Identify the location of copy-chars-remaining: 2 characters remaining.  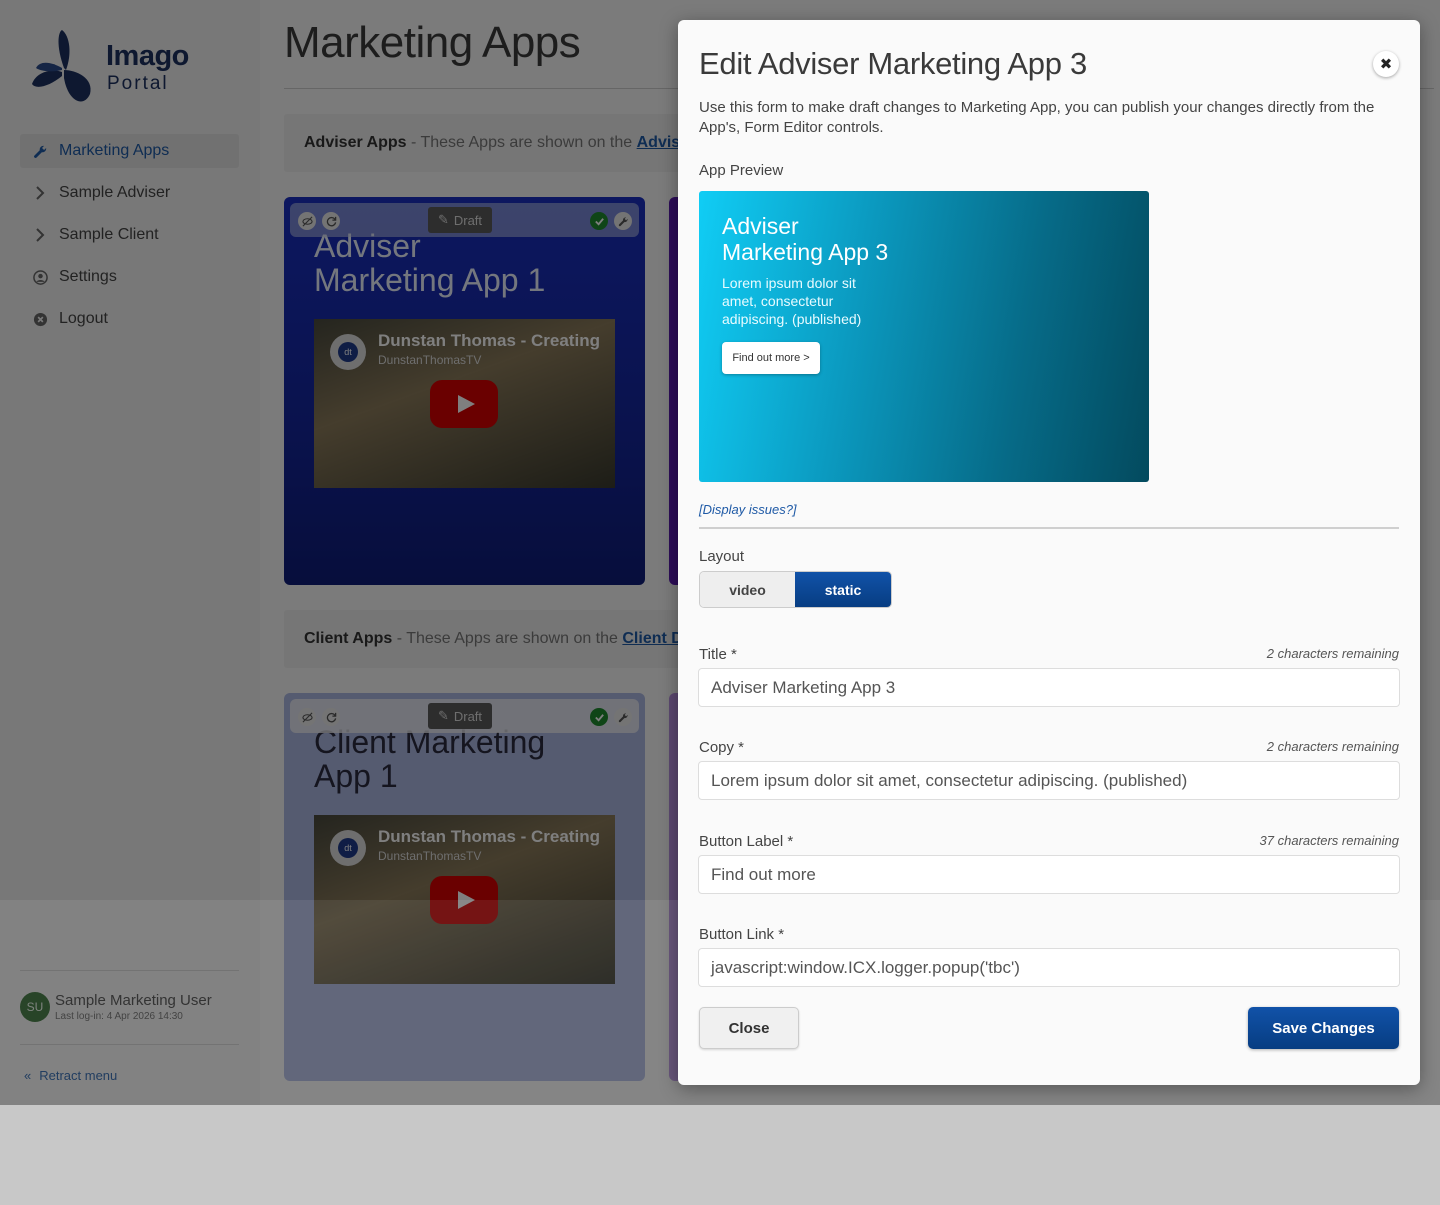
(1332, 746).